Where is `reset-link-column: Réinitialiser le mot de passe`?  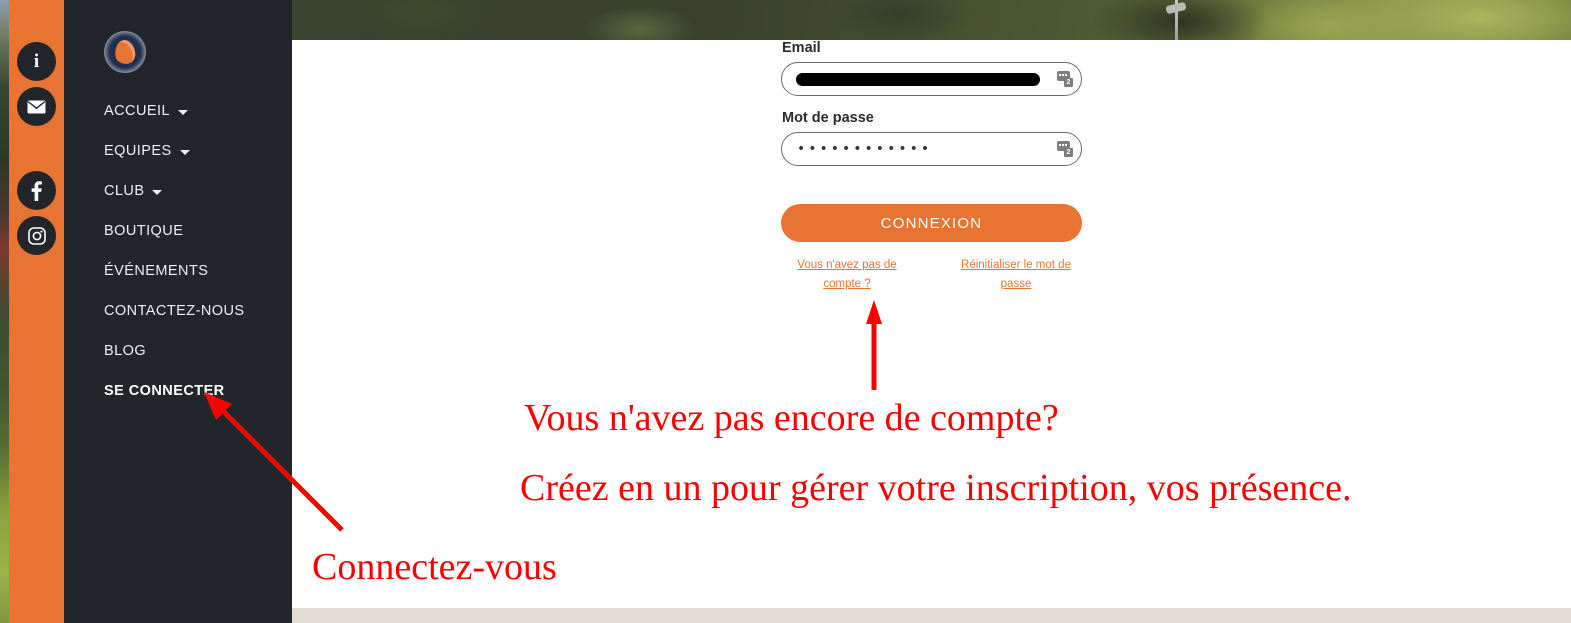 reset-link-column: Réinitialiser le mot de passe is located at coordinates (1016, 274).